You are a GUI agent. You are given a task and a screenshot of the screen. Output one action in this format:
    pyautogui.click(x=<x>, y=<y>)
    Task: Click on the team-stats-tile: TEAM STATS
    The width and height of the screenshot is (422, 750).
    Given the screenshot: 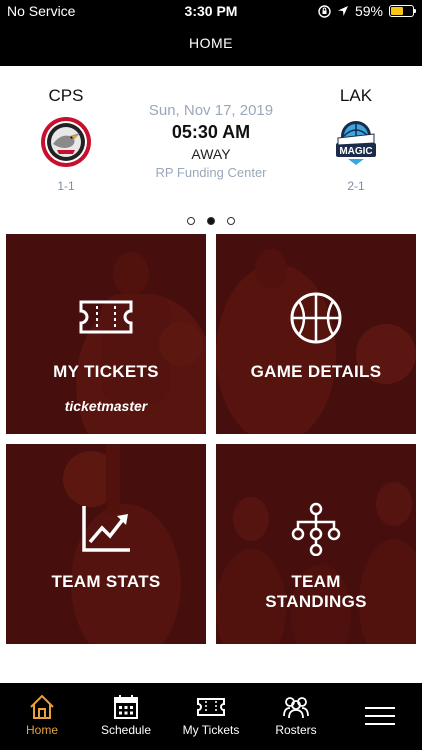 What is the action you would take?
    pyautogui.click(x=106, y=544)
    